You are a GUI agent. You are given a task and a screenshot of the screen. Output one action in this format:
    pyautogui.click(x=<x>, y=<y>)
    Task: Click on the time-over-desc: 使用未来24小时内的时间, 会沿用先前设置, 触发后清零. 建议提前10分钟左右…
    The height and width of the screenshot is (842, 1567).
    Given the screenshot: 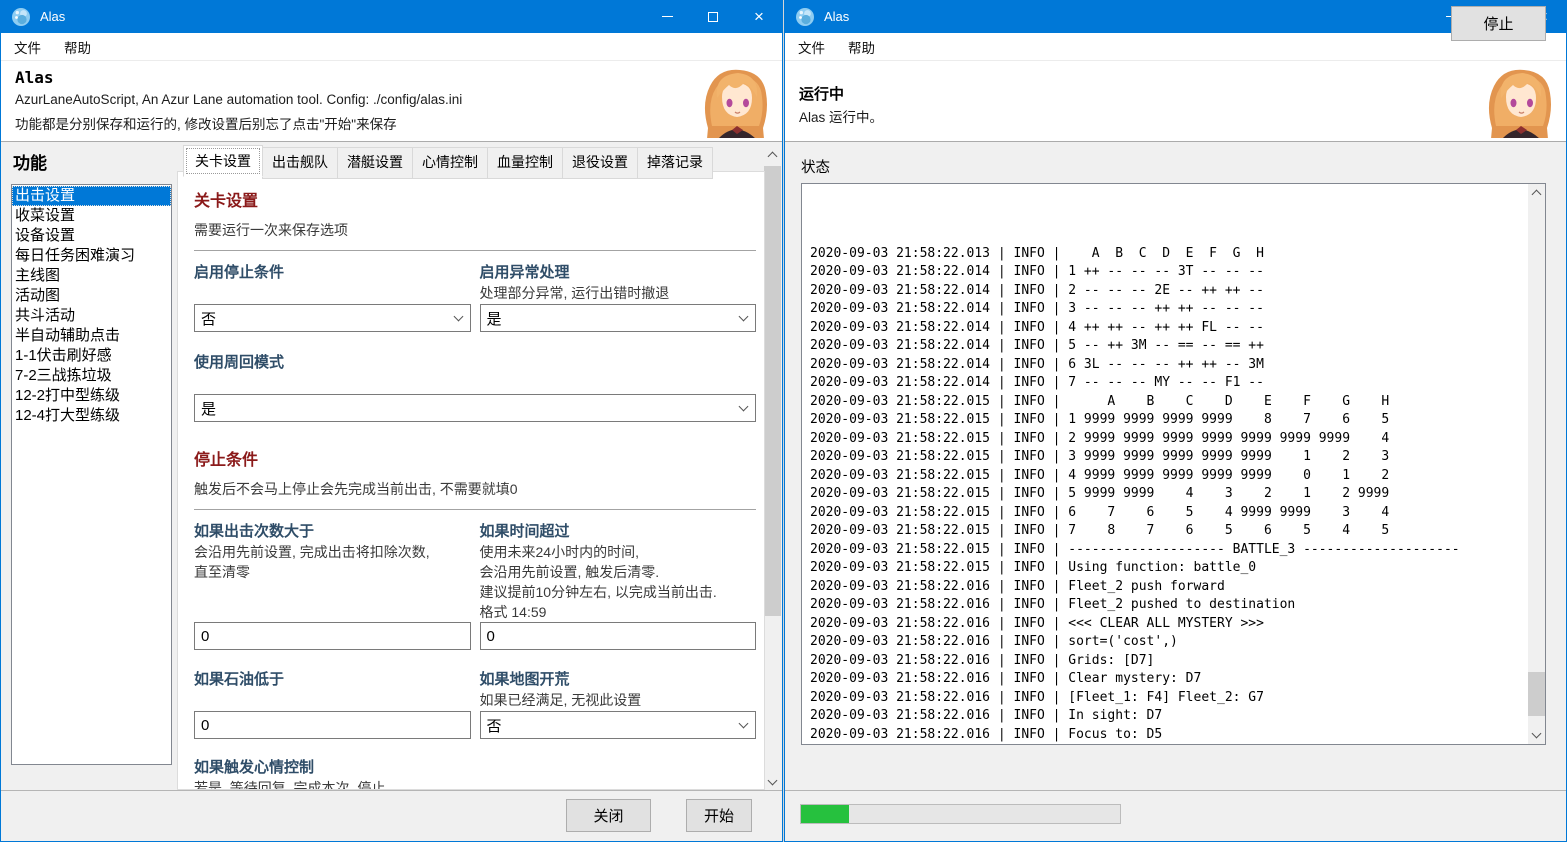 What is the action you would take?
    pyautogui.click(x=598, y=582)
    